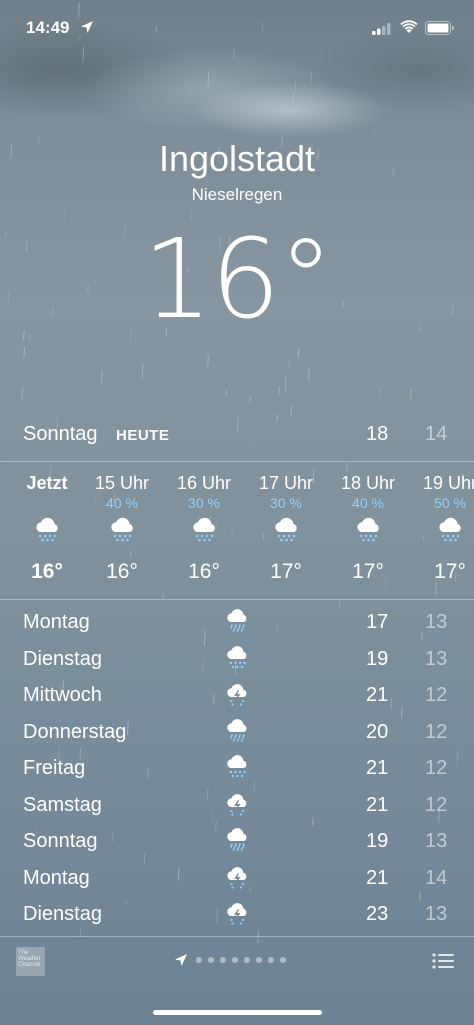 The height and width of the screenshot is (1025, 474). Describe the element at coordinates (75, 731) in the screenshot. I see `day-name: Donnerstag` at that location.